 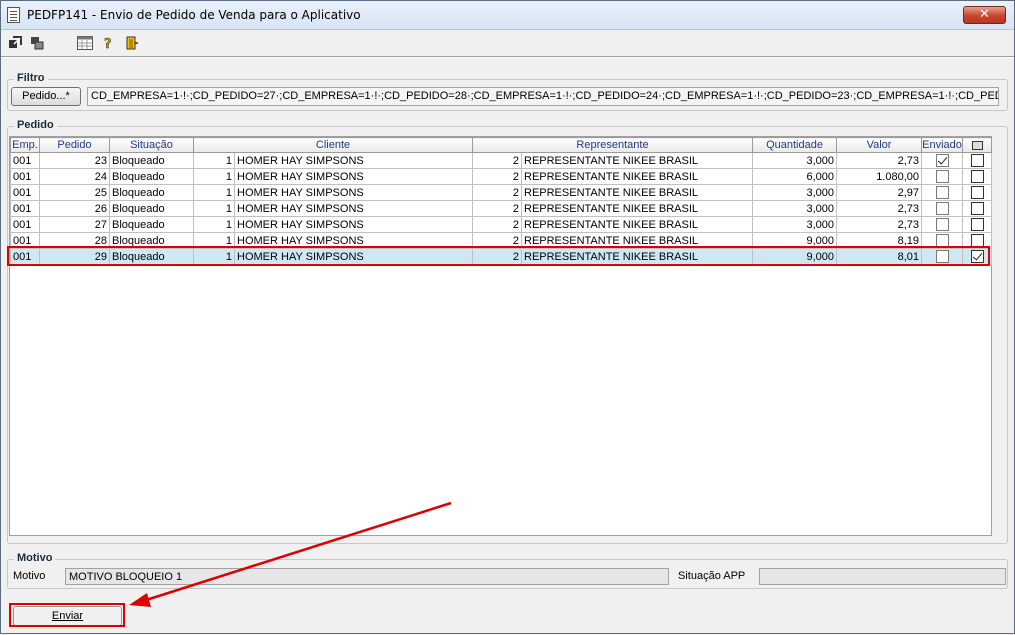 What do you see at coordinates (290, 554) in the screenshot?
I see `annotation-arrow-icon` at bounding box center [290, 554].